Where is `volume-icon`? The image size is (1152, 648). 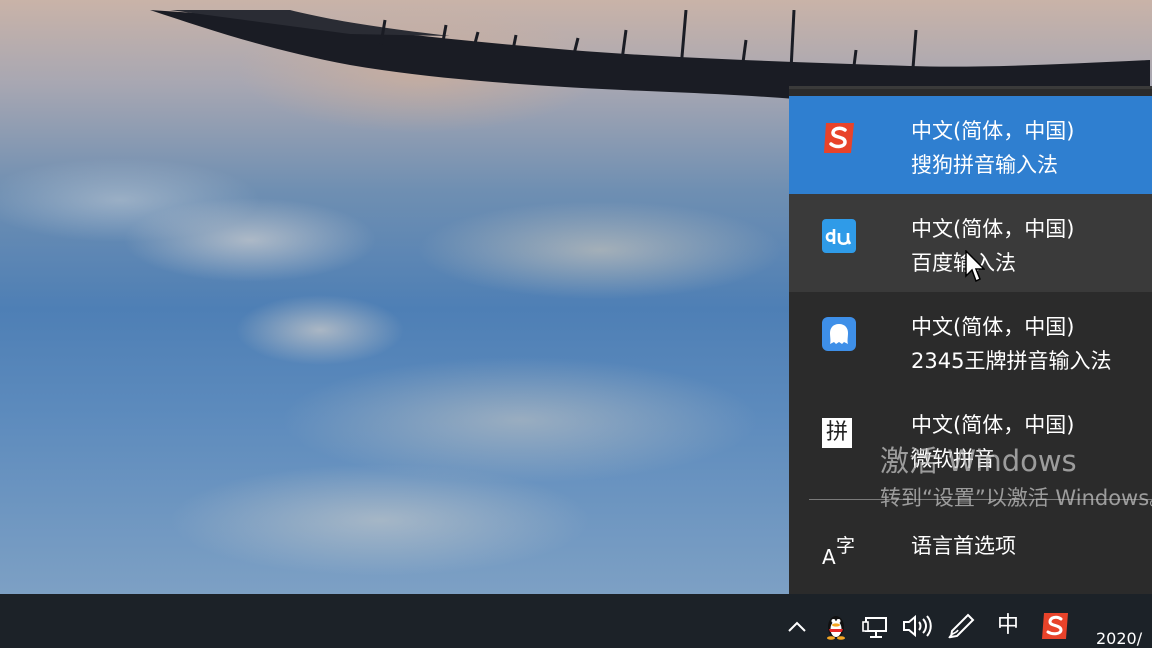 volume-icon is located at coordinates (917, 626).